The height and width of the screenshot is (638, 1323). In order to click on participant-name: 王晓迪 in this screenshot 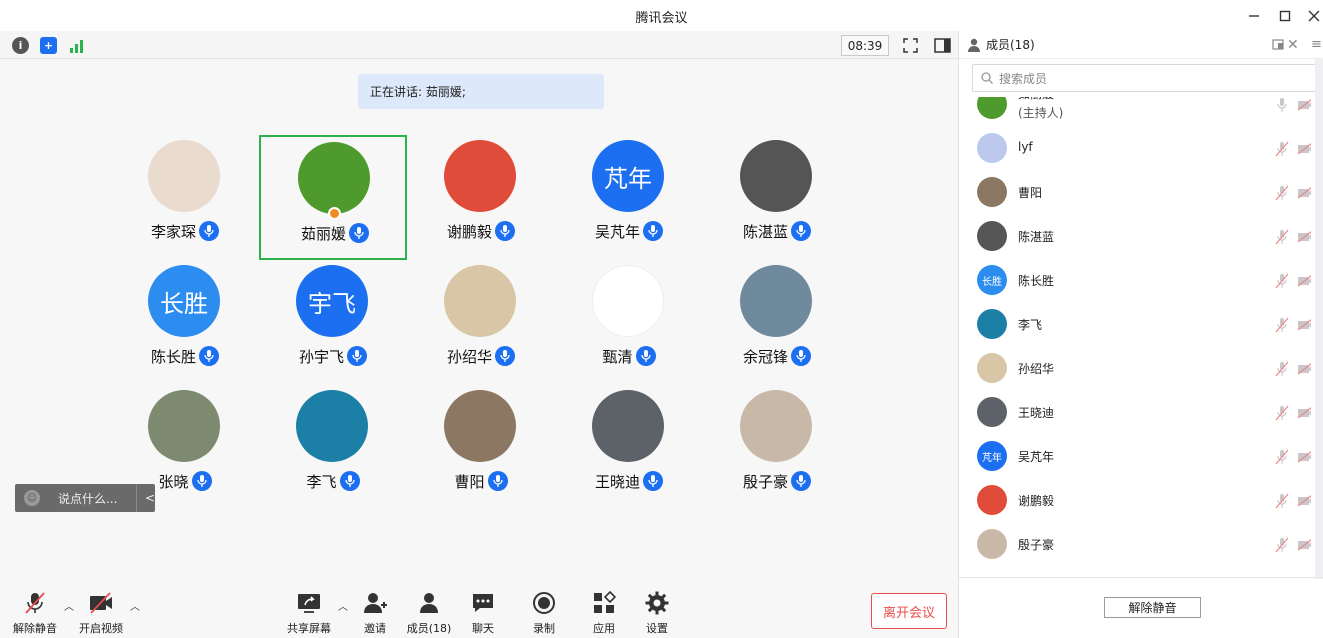, I will do `click(617, 481)`.